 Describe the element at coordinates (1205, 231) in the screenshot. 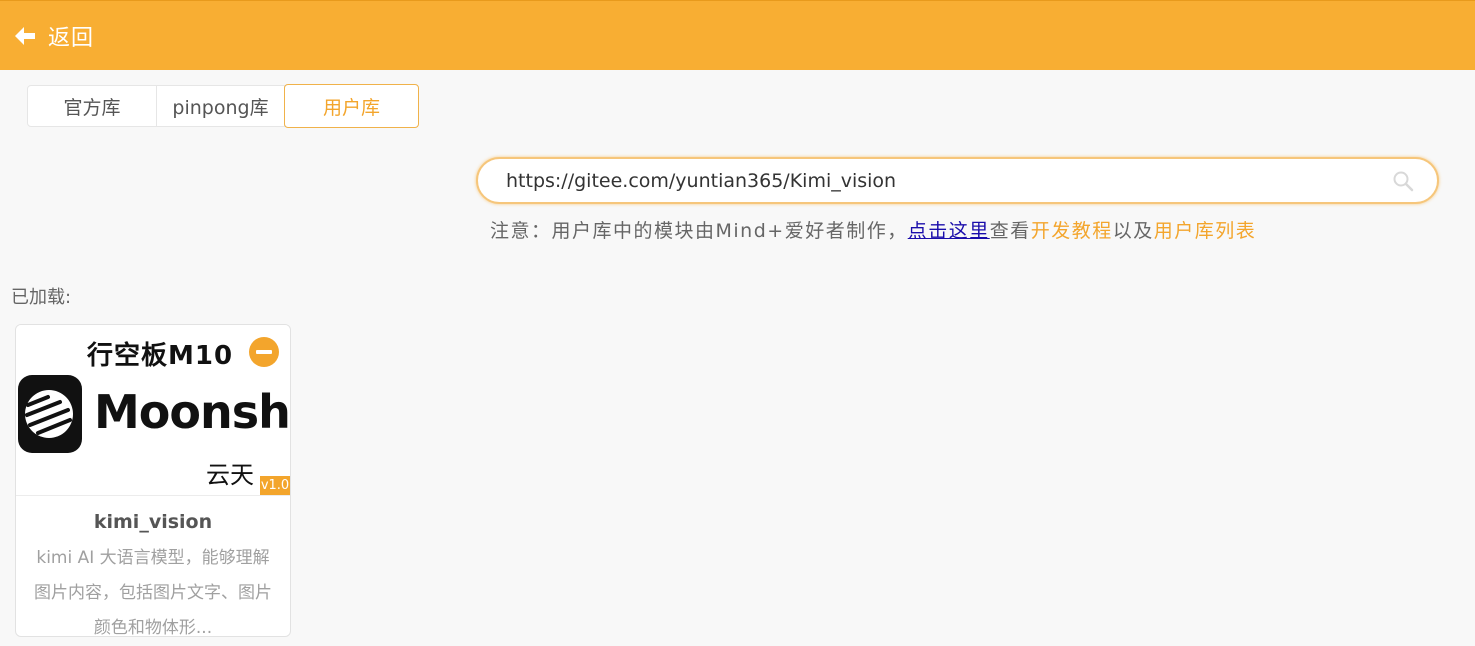

I see `user-library-list-link: 用户库列表` at that location.